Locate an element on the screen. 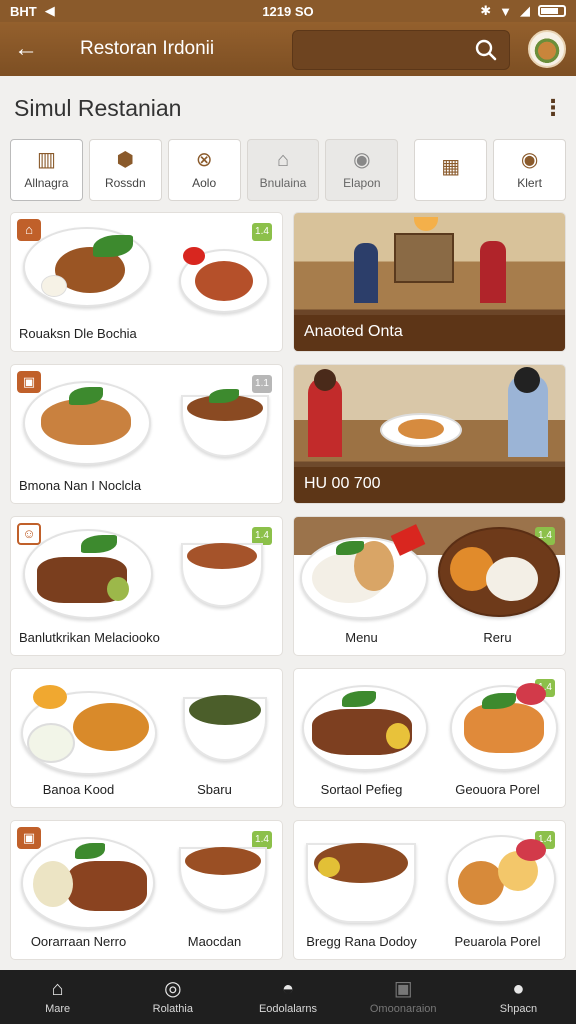 The image size is (576, 1024). food-icon: ⬢ is located at coordinates (125, 160).